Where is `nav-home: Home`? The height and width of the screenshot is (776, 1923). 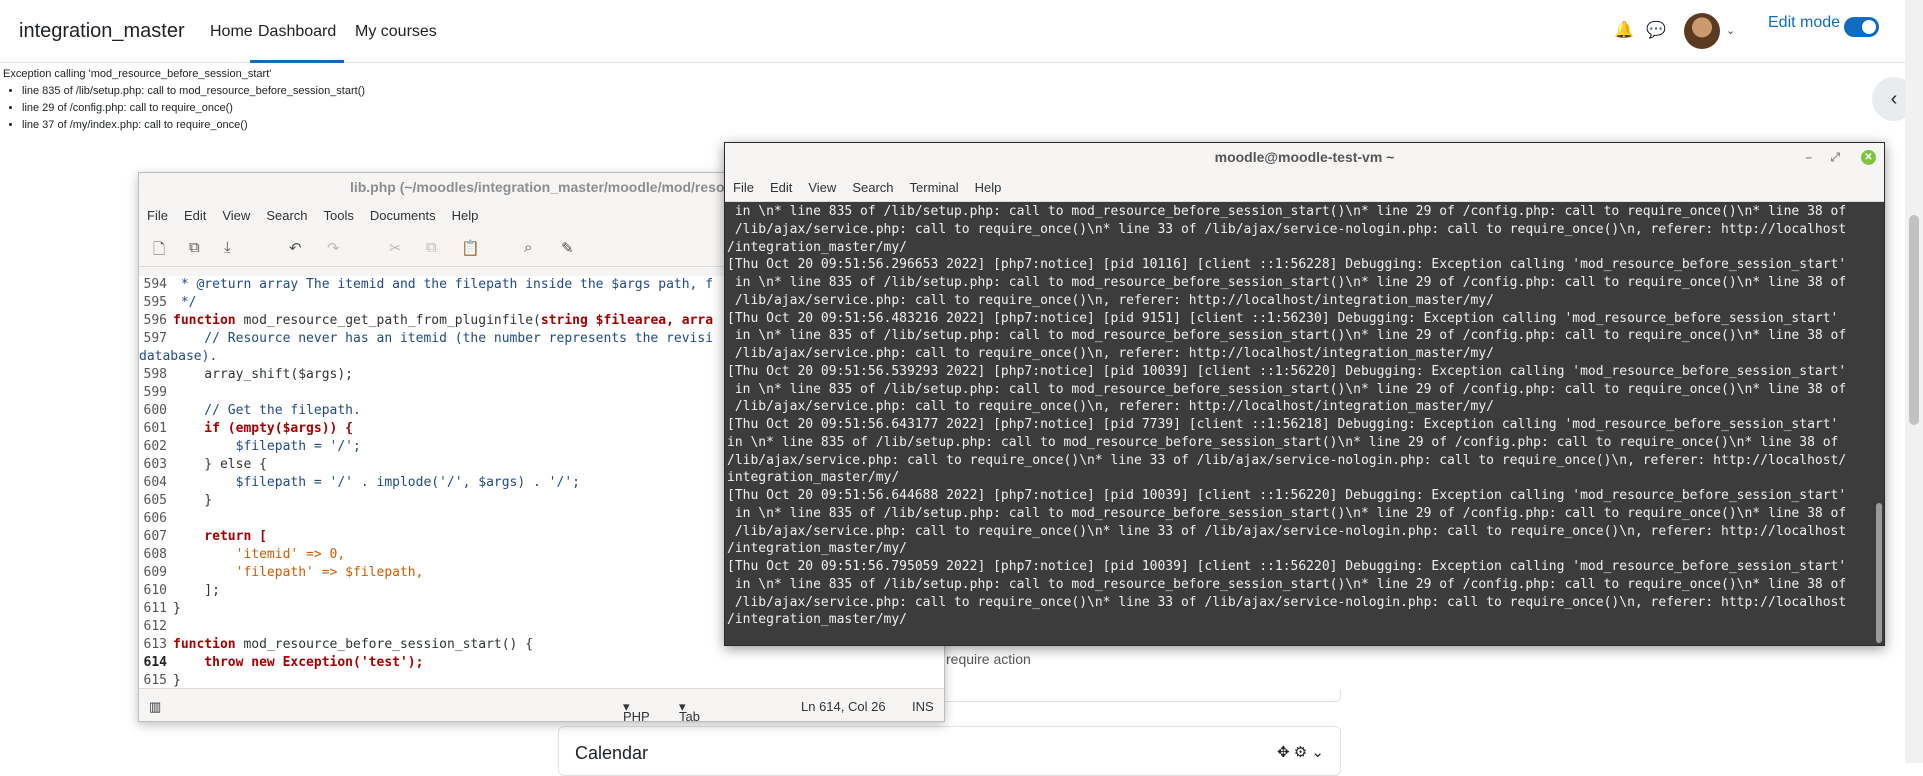
nav-home: Home is located at coordinates (231, 32).